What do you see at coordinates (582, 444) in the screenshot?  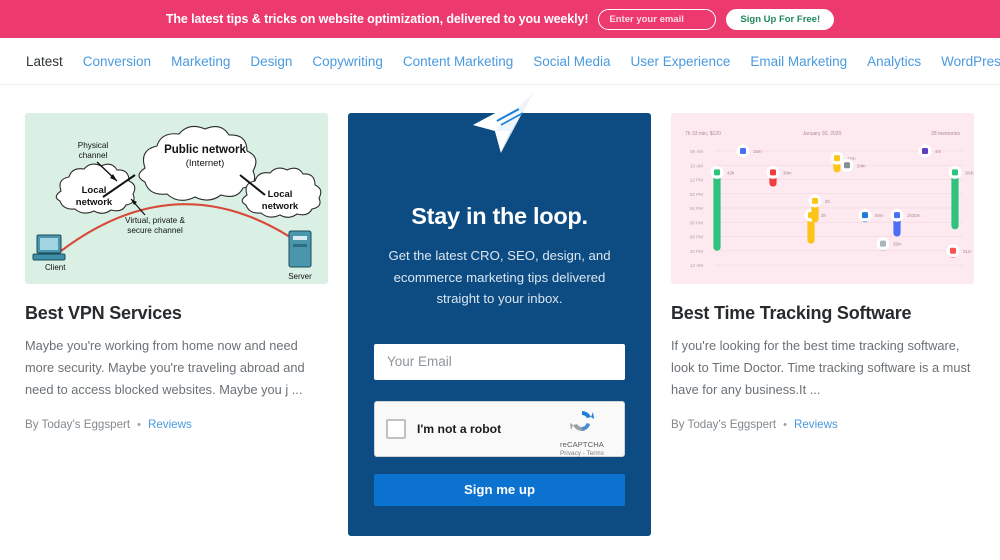 I see `recaptcha-brand-name: reCAPTCHA` at bounding box center [582, 444].